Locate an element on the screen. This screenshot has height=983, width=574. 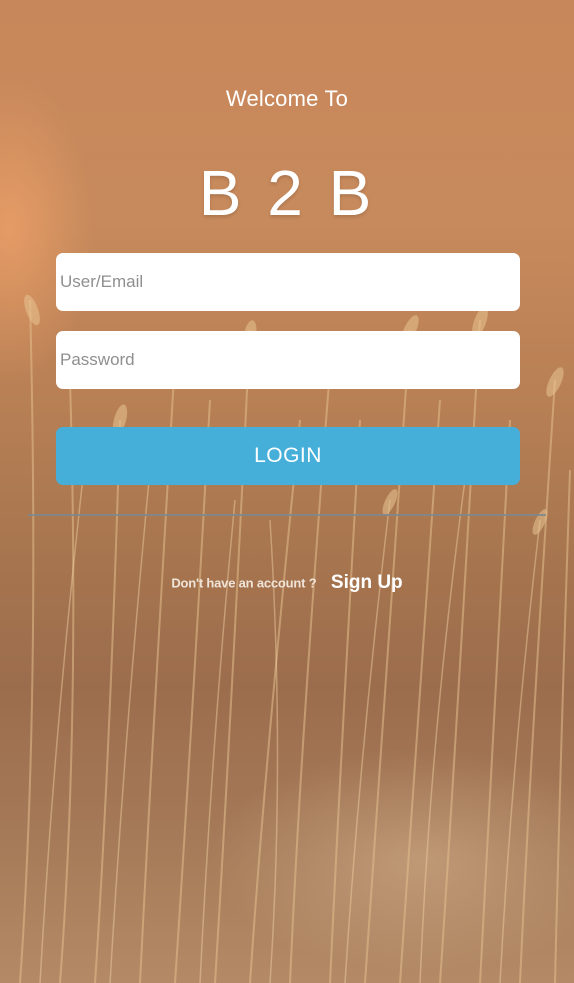
welcome-text: Welcome To is located at coordinates (287, 98).